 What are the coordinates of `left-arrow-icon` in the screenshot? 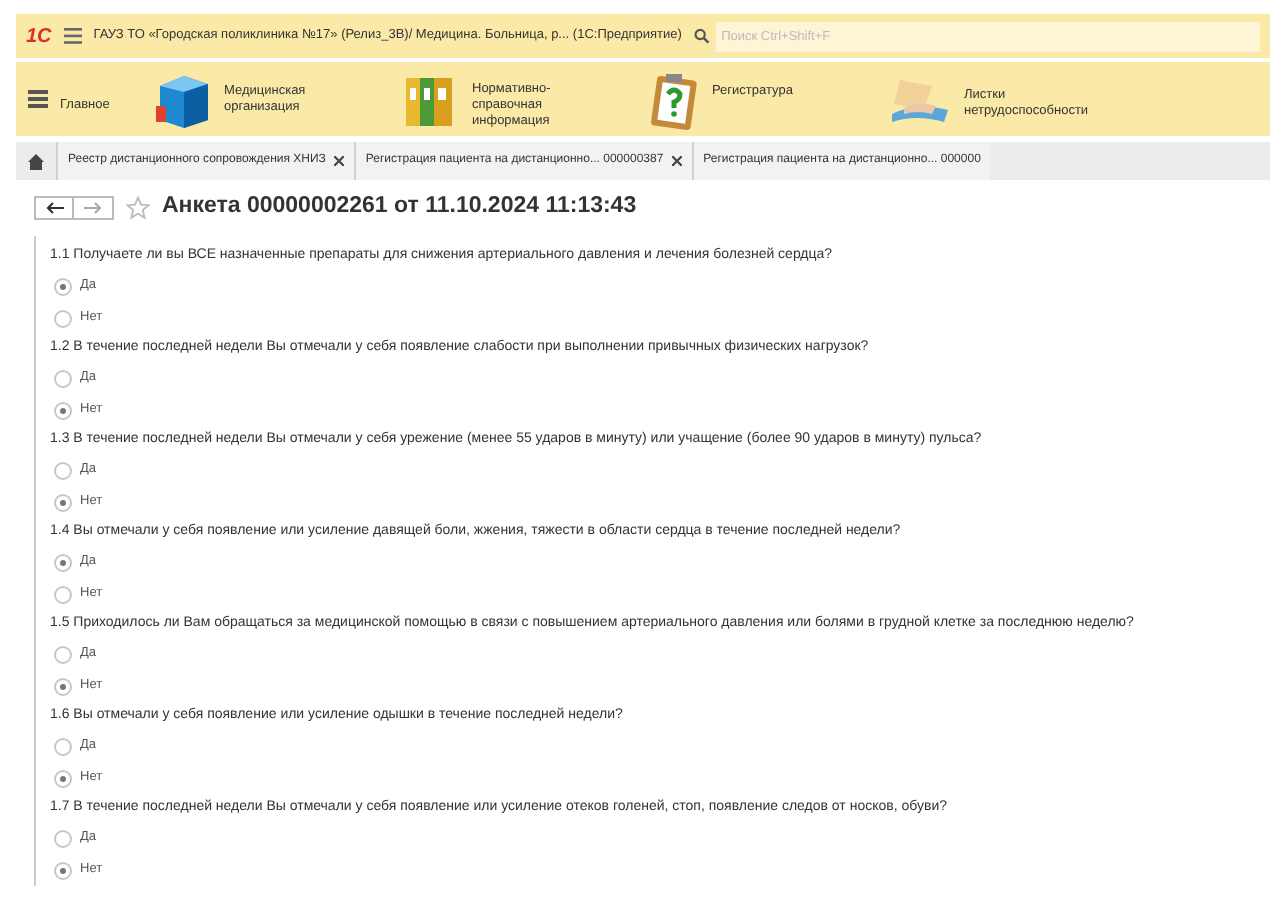 It's located at (54, 208).